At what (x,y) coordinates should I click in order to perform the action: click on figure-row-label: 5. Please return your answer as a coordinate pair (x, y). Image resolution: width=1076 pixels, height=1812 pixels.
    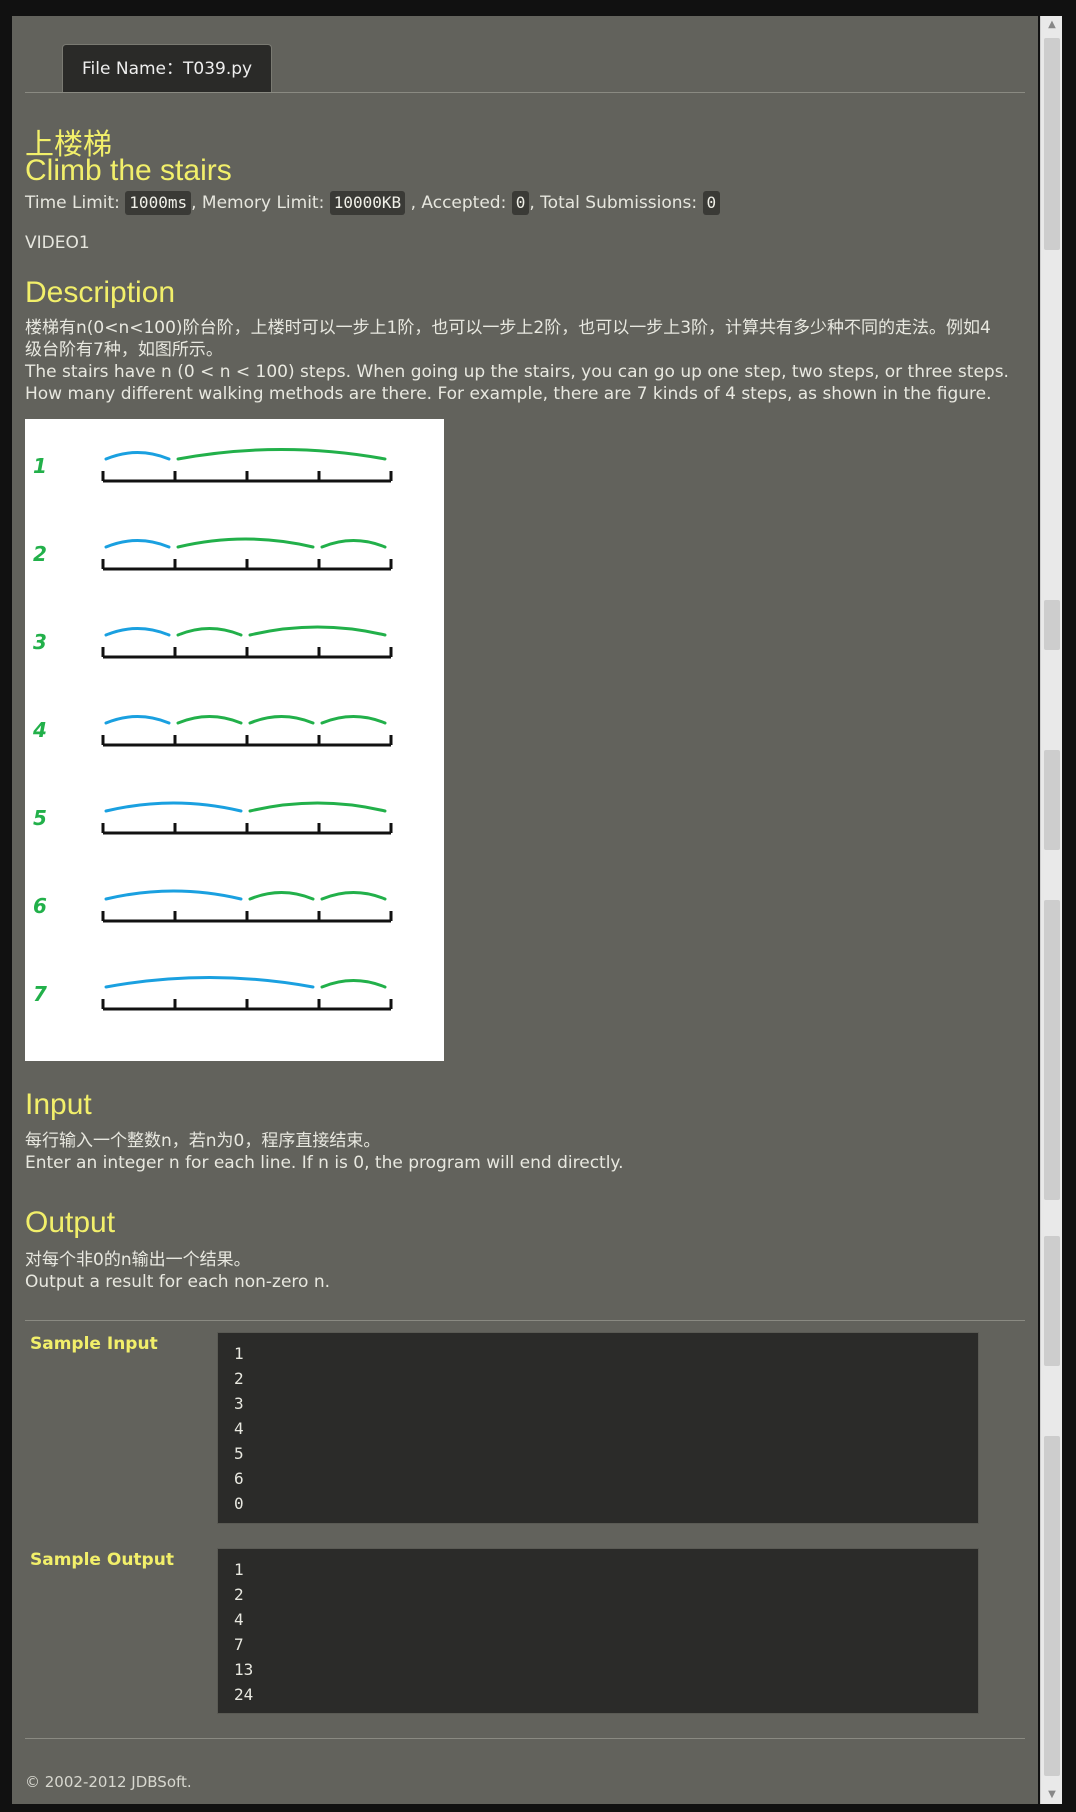
    Looking at the image, I should click on (40, 818).